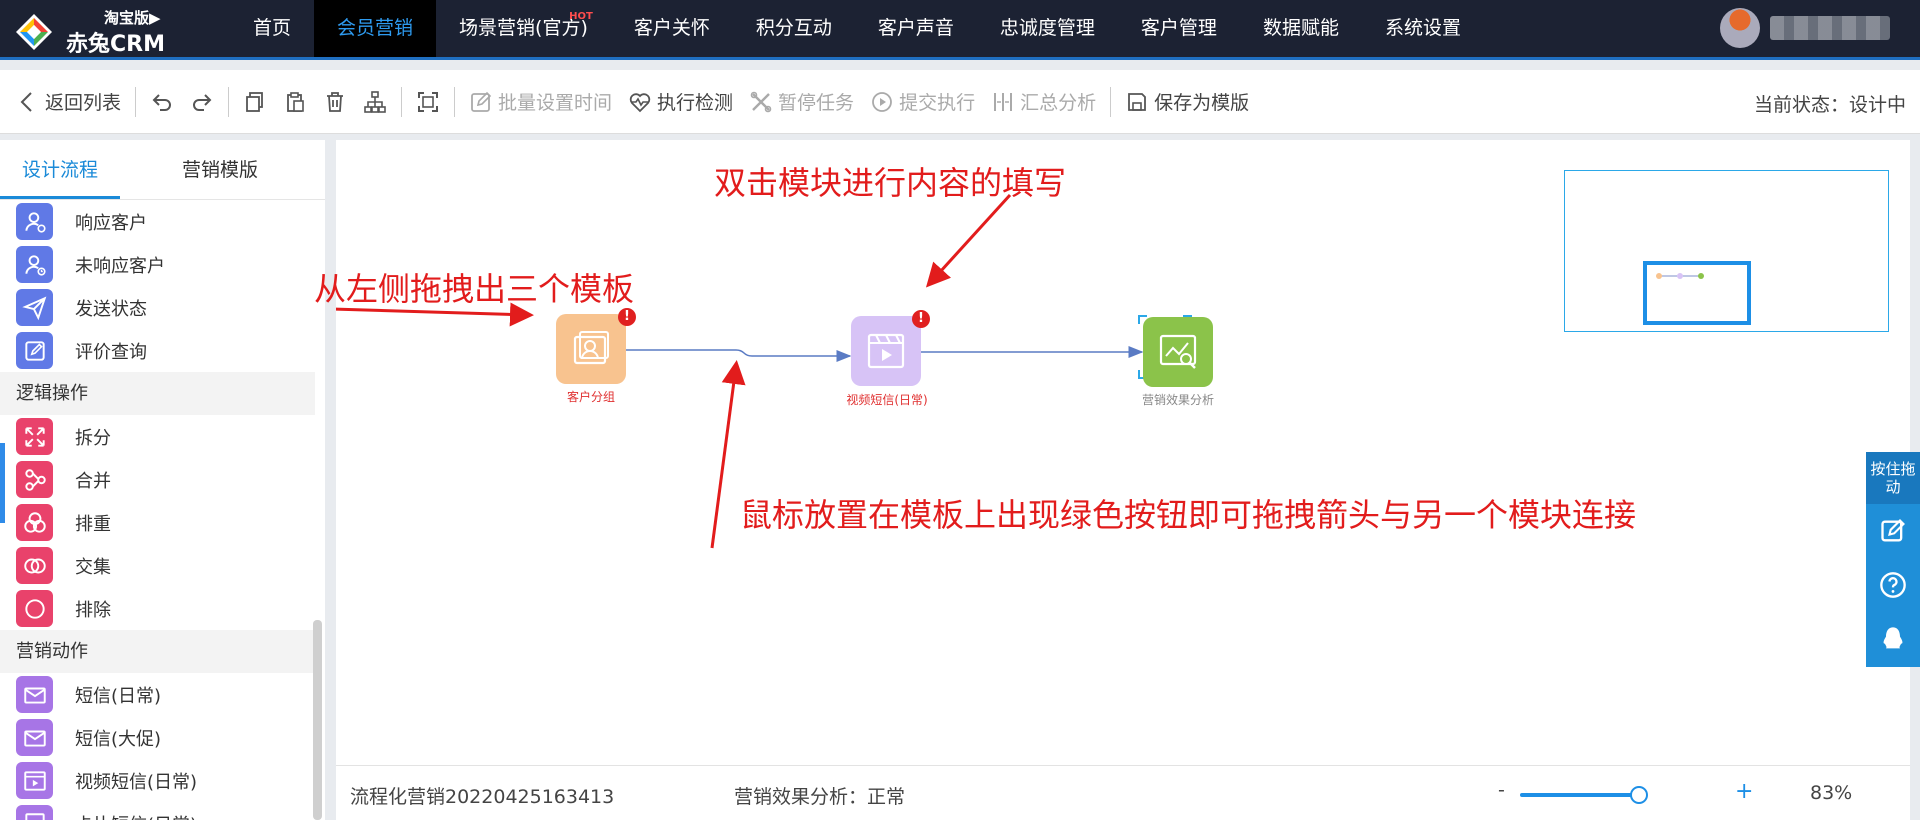  What do you see at coordinates (627, 317) in the screenshot?
I see `error-badge: !` at bounding box center [627, 317].